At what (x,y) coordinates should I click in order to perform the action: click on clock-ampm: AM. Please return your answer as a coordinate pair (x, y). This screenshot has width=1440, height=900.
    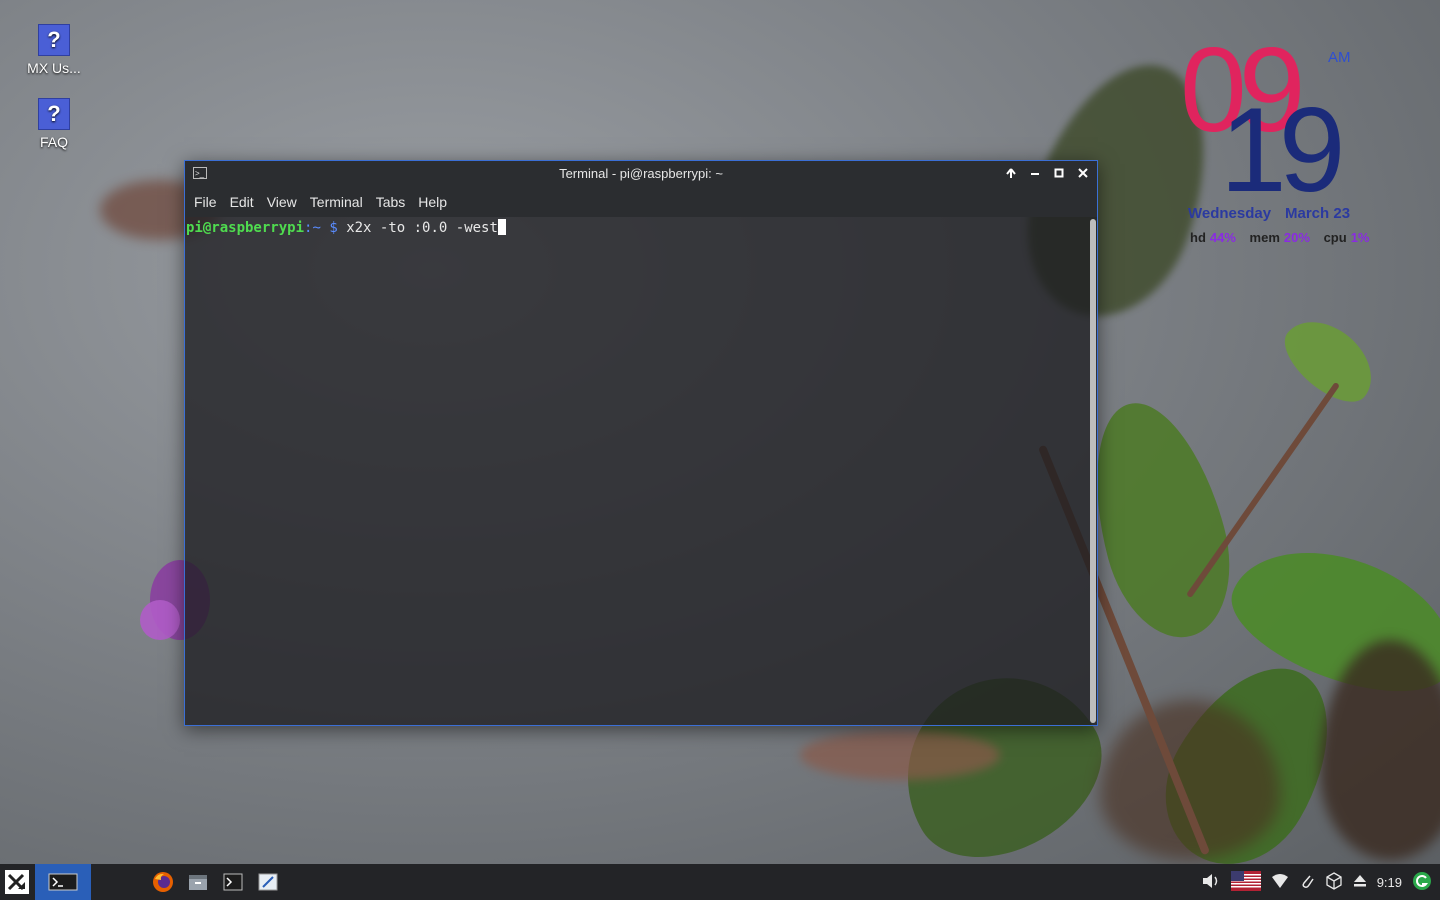
    Looking at the image, I should click on (1339, 57).